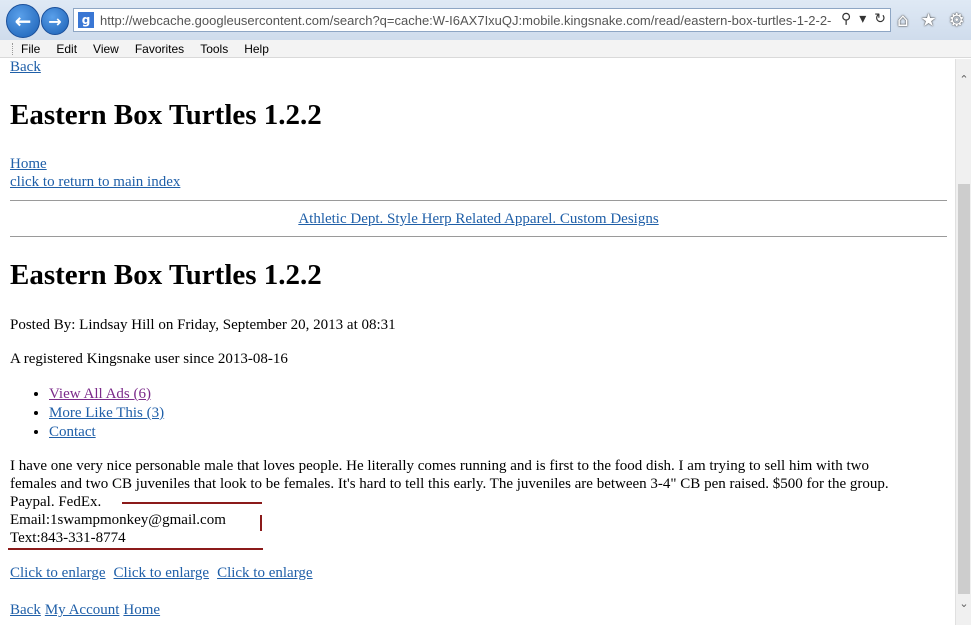 The image size is (971, 625). What do you see at coordinates (66, 49) in the screenshot?
I see `menu-edit: Edit` at bounding box center [66, 49].